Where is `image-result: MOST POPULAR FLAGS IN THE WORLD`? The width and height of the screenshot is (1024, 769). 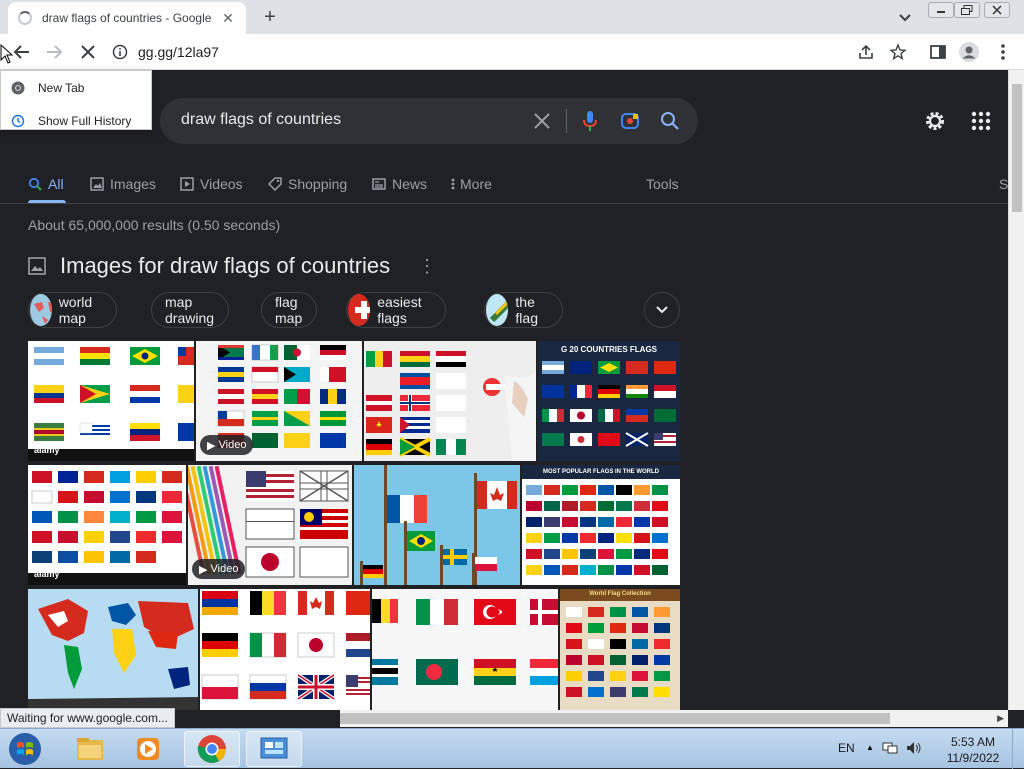
image-result: MOST POPULAR FLAGS IN THE WORLD is located at coordinates (601, 525).